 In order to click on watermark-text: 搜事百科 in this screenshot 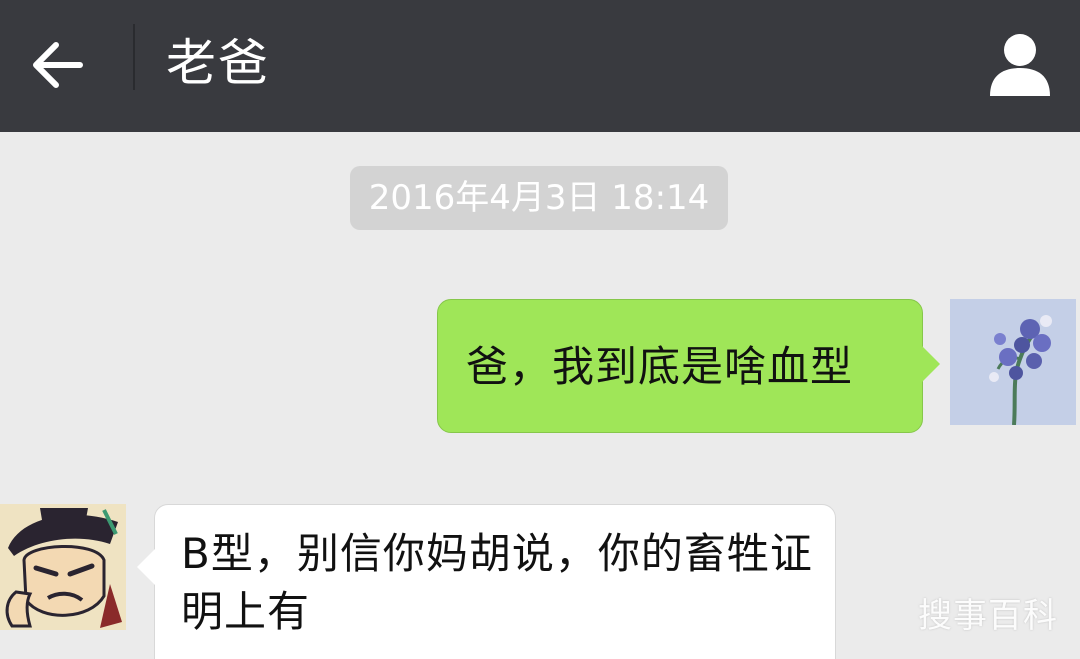, I will do `click(988, 616)`.